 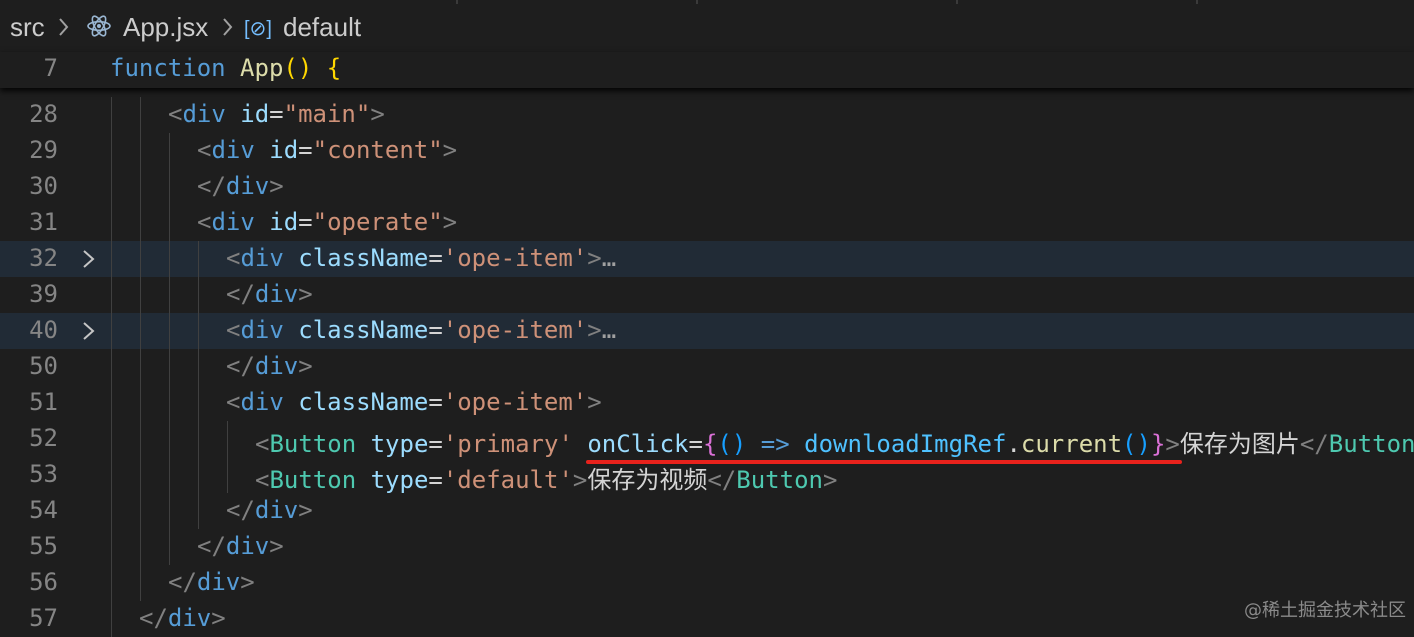 I want to click on code-text: <div id="main">, so click(x=276, y=114).